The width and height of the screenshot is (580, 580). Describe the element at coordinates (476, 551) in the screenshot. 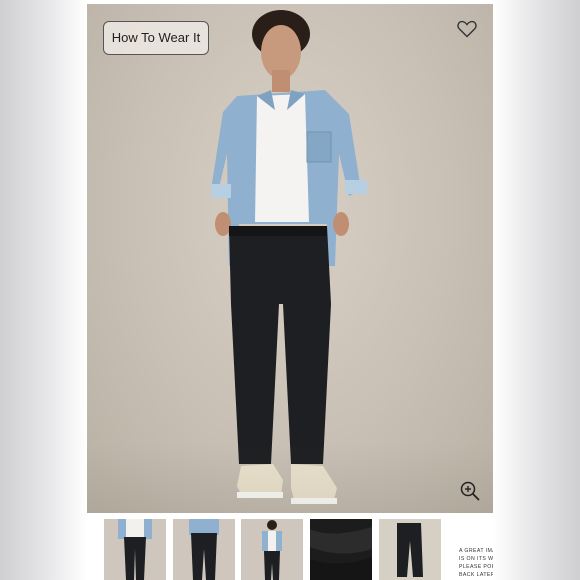

I see `notice-line: A GREAT IMA` at that location.